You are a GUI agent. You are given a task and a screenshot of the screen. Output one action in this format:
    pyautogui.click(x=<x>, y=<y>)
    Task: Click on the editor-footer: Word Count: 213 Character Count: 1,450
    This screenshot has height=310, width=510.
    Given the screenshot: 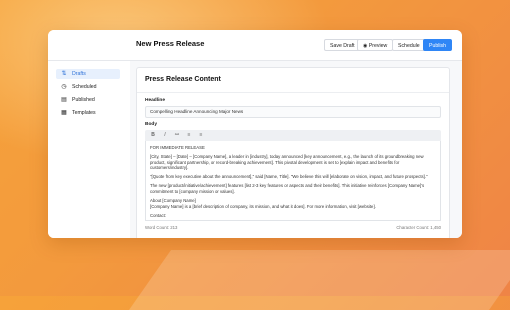 What is the action you would take?
    pyautogui.click(x=293, y=228)
    